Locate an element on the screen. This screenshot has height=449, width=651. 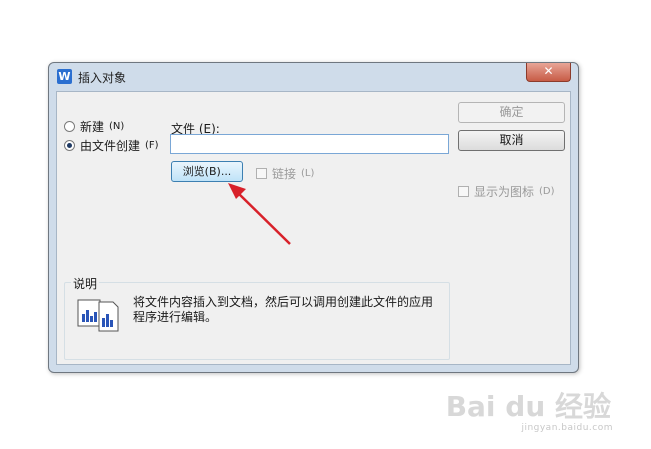
watermark-url: jingyan.baidu.com is located at coordinates (567, 428).